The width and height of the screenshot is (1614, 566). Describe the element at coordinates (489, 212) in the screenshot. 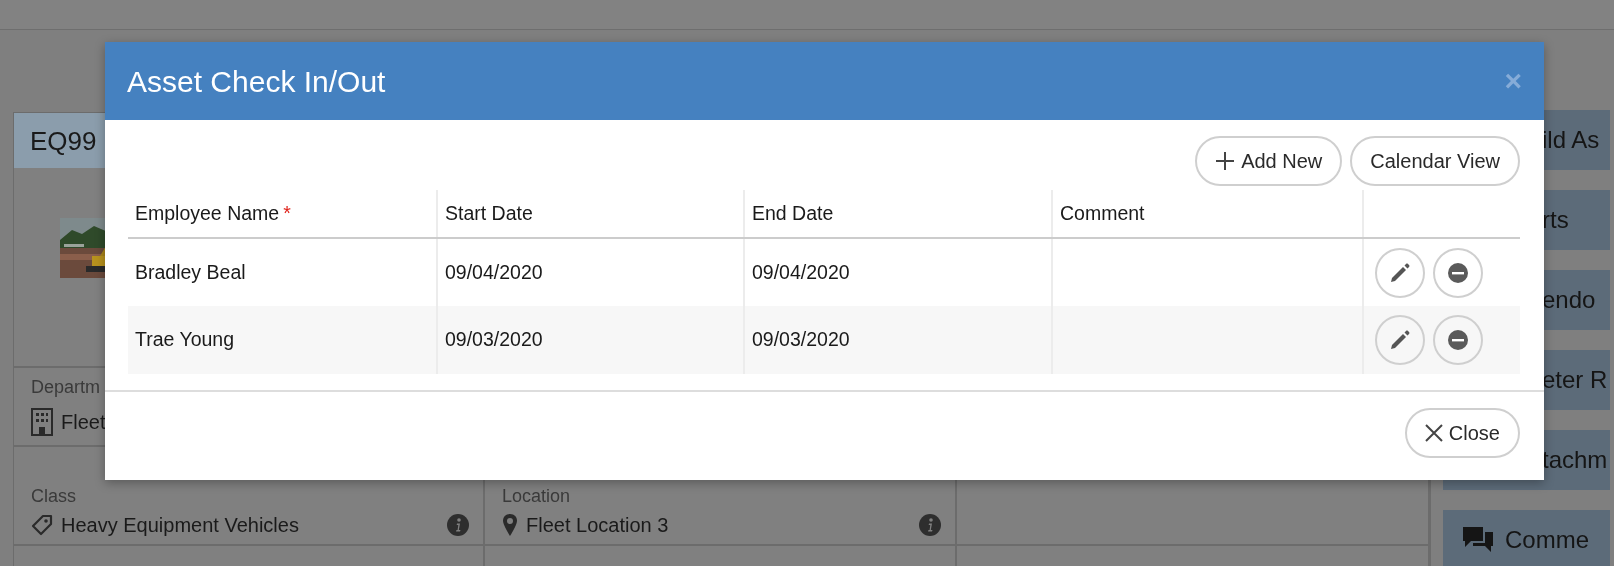

I see `column-header: Start Date` at that location.